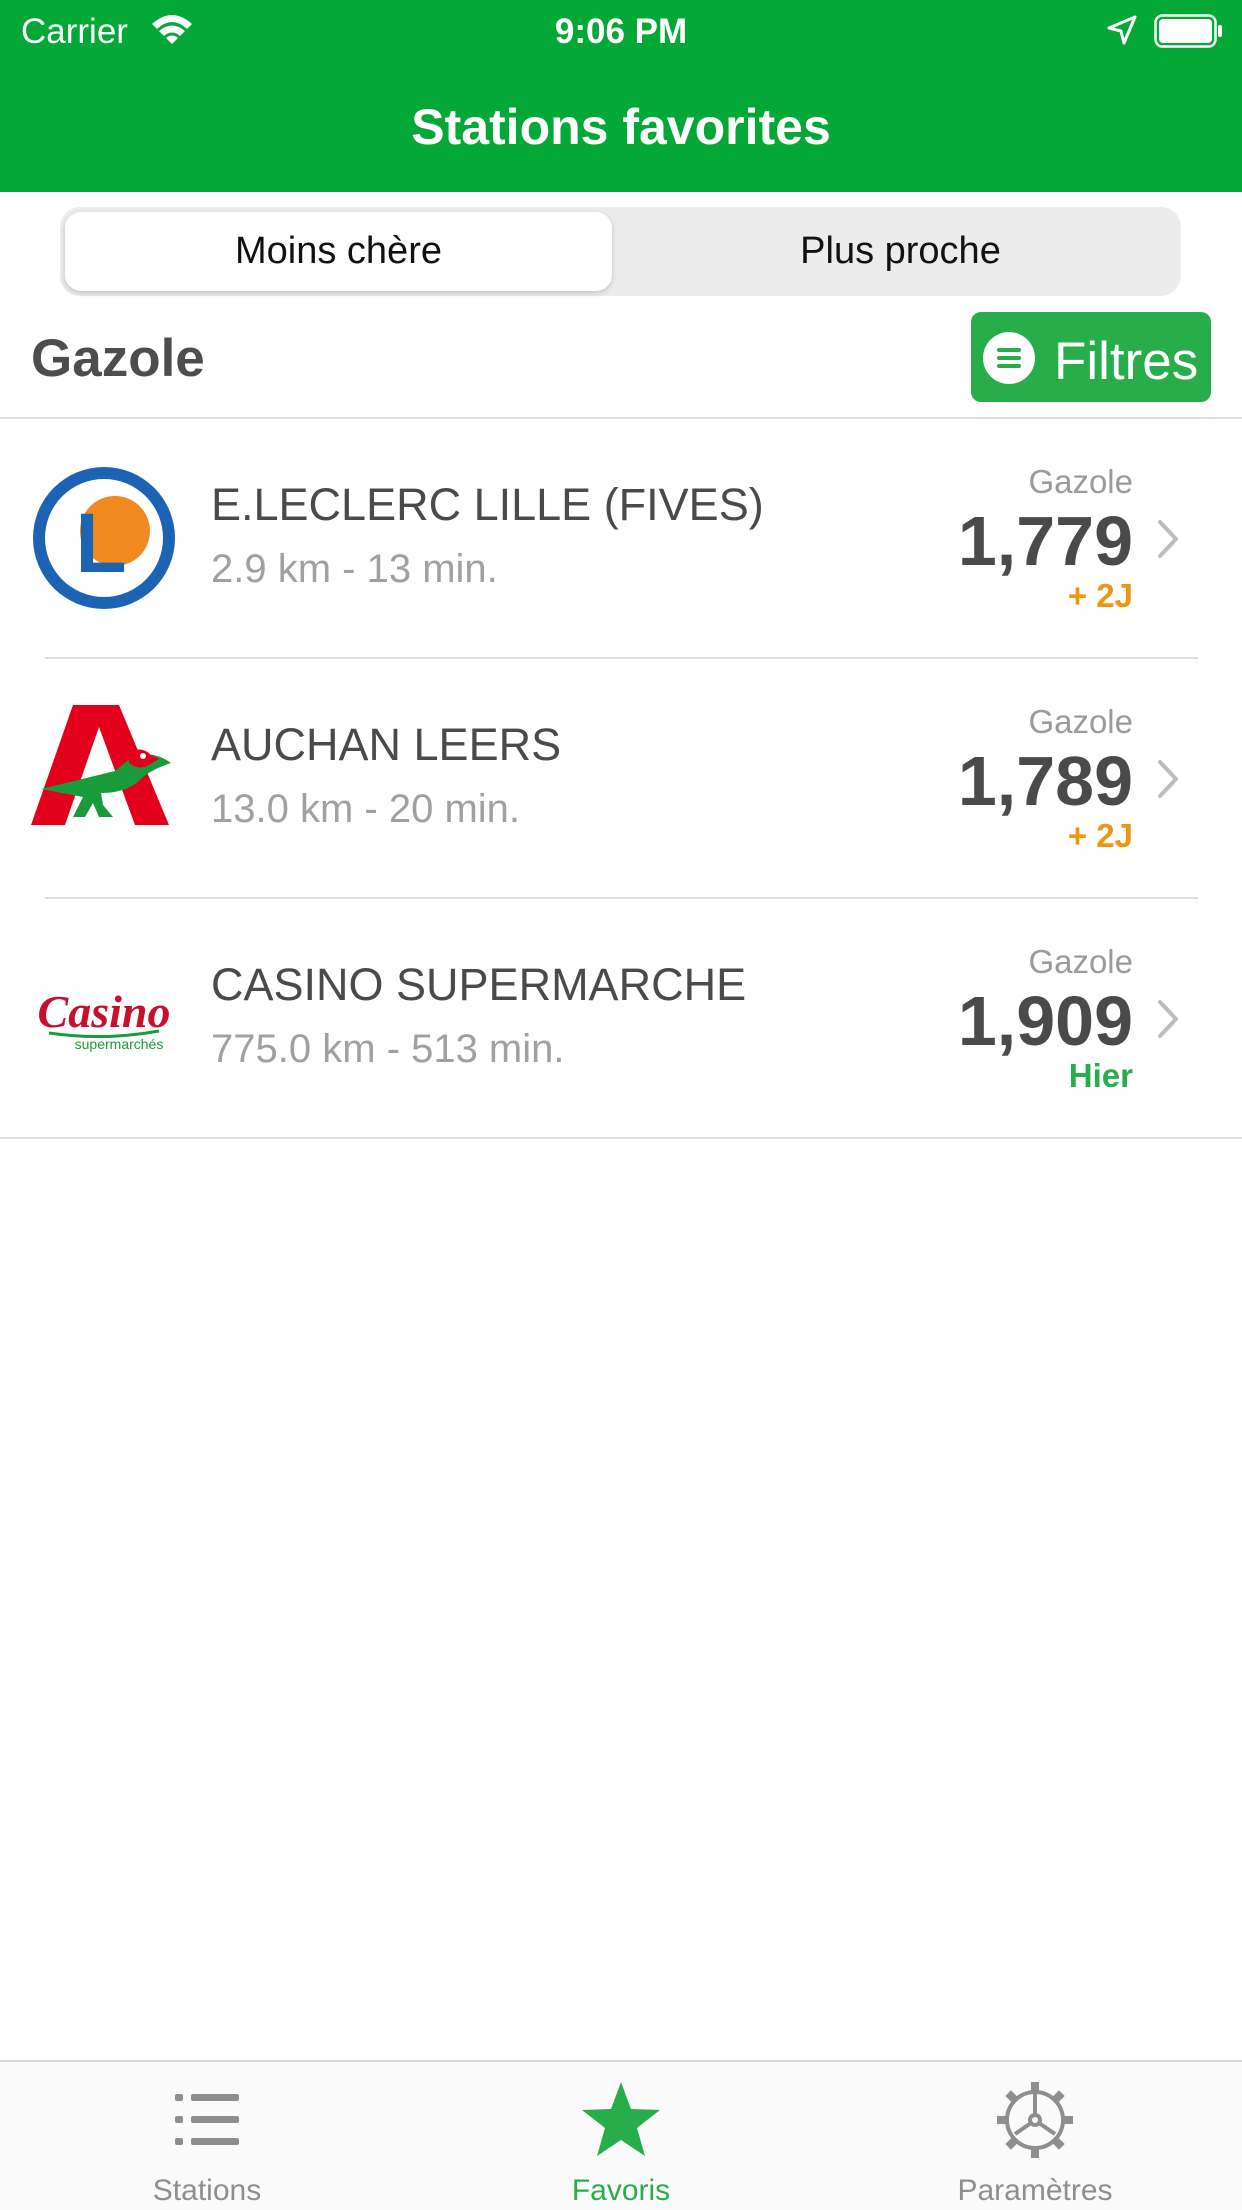 This screenshot has height=2210, width=1242. Describe the element at coordinates (1045, 541) in the screenshot. I see `price-value: 1,779` at that location.